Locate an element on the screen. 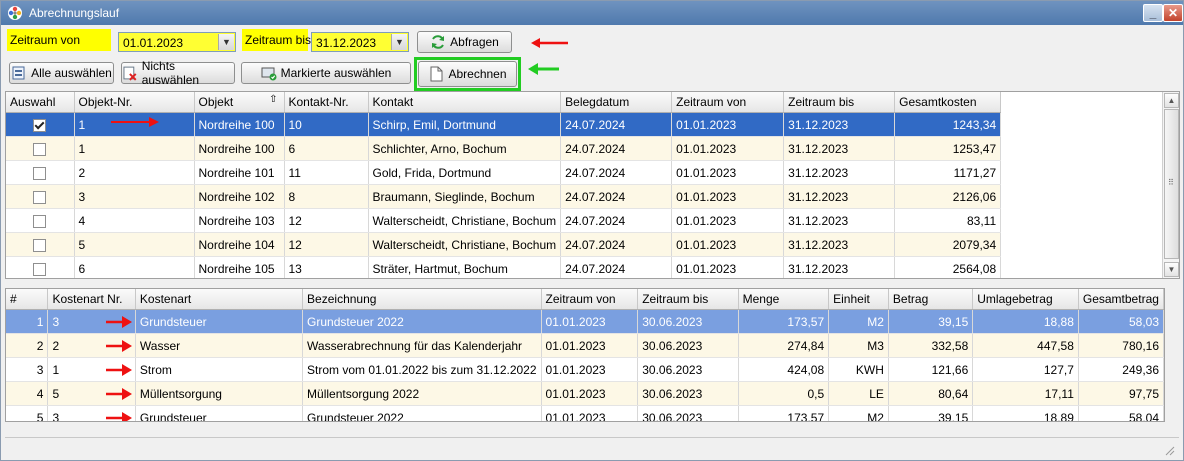 The width and height of the screenshot is (1184, 461). query-button-label: Abfragen is located at coordinates (474, 42).